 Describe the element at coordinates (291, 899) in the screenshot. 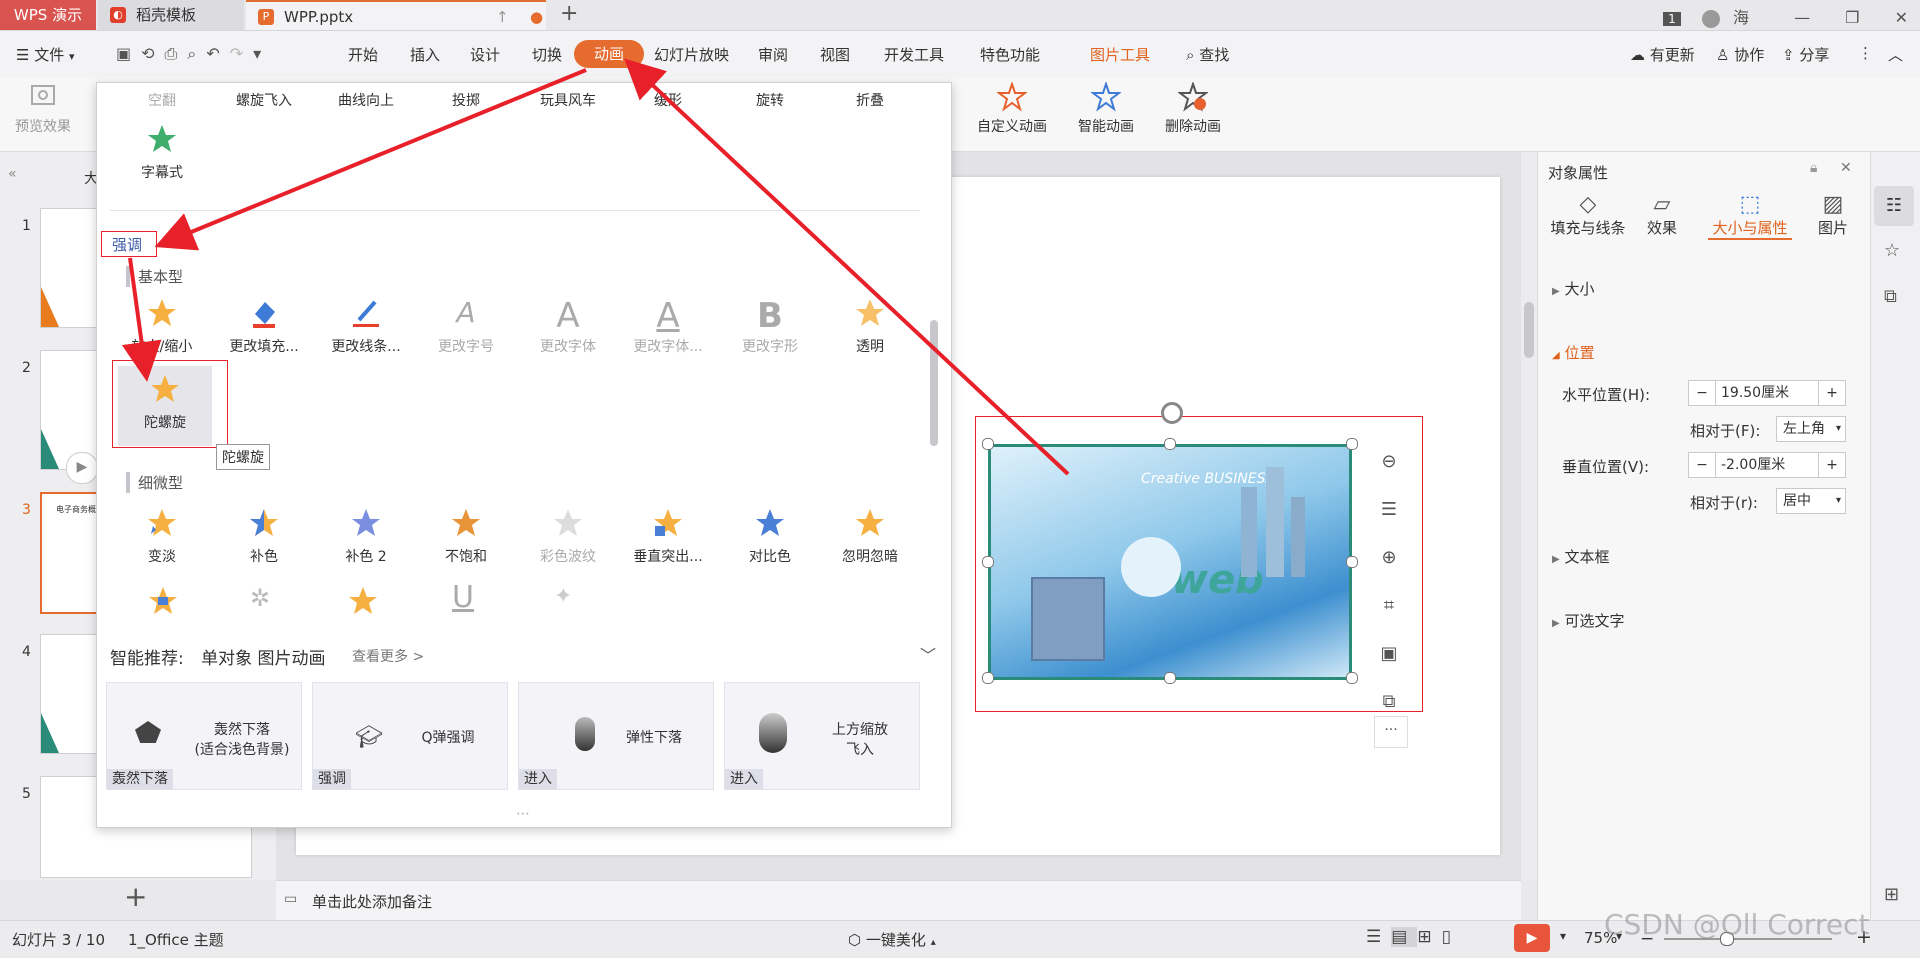

I see `notes-icon: ▭` at that location.